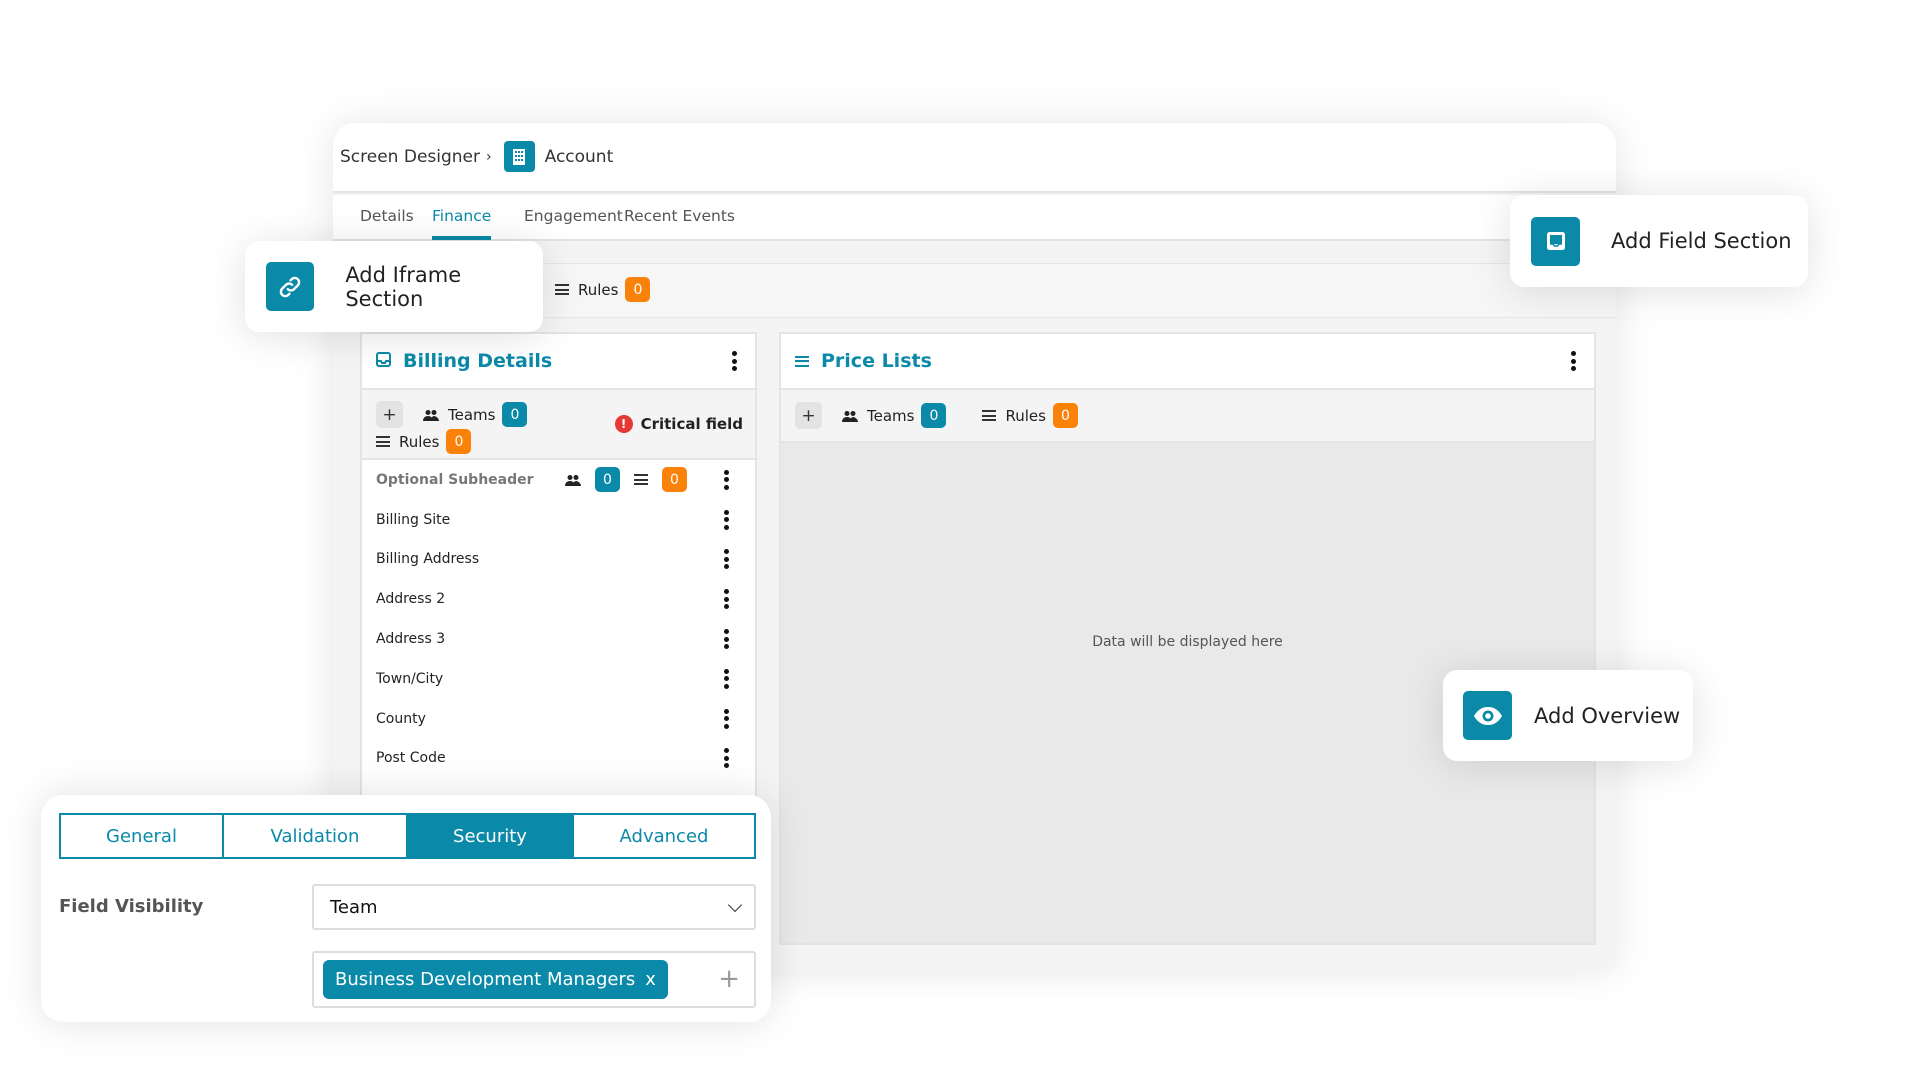 This screenshot has width=1920, height=1080. I want to click on field-name: Address 2, so click(411, 599).